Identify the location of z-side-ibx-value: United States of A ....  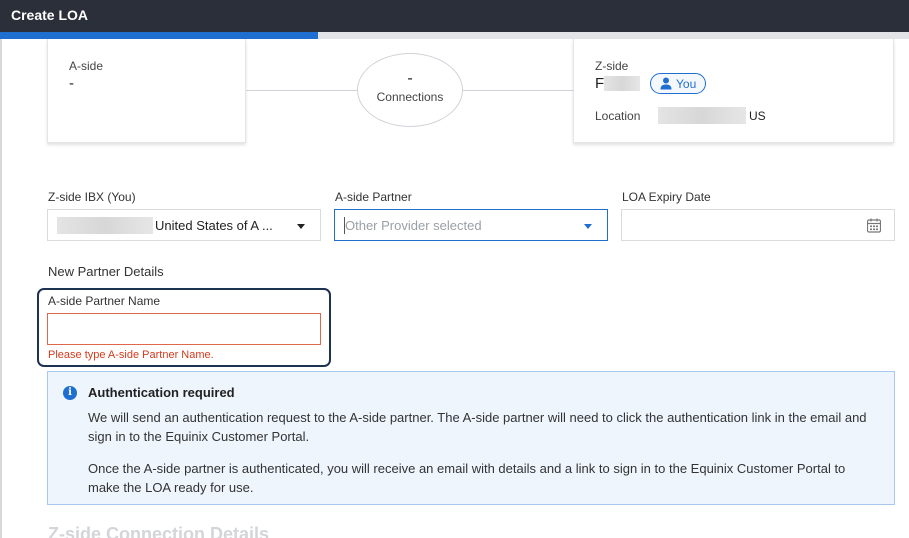
(214, 225).